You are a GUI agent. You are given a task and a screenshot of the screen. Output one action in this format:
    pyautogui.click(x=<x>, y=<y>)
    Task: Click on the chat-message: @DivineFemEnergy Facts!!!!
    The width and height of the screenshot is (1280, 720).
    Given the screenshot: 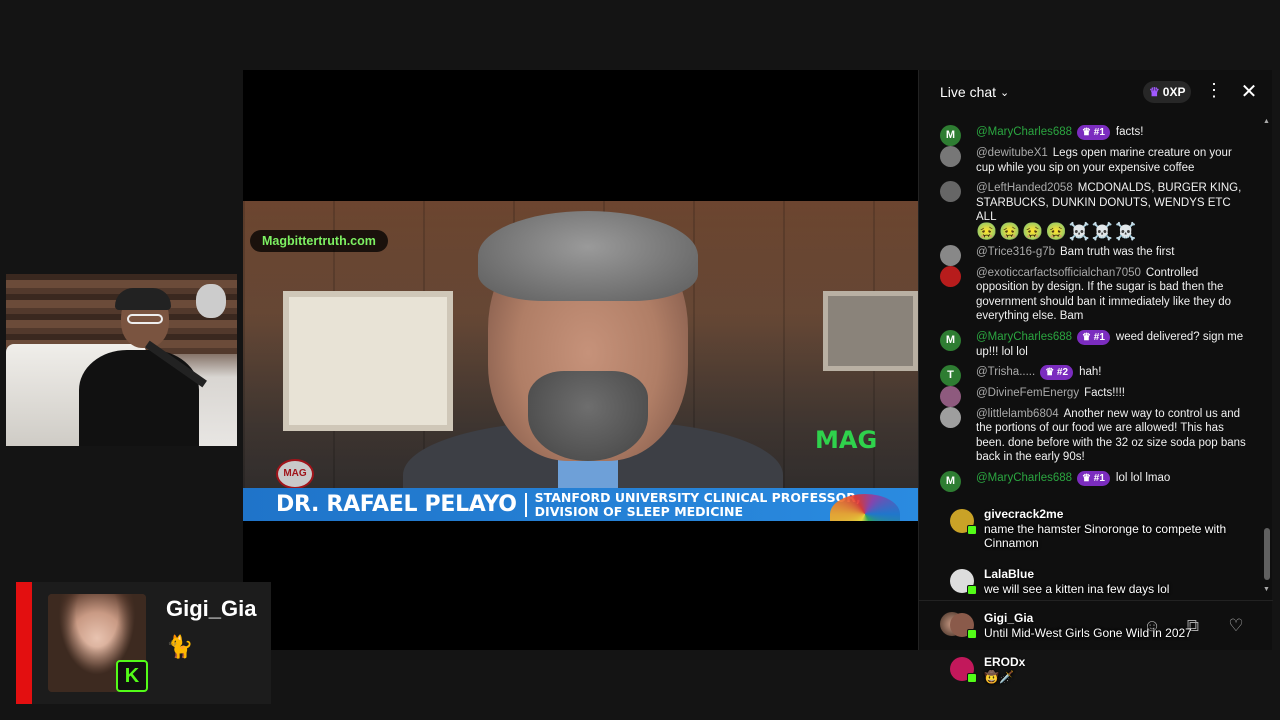 What is the action you would take?
    pyautogui.click(x=1089, y=395)
    